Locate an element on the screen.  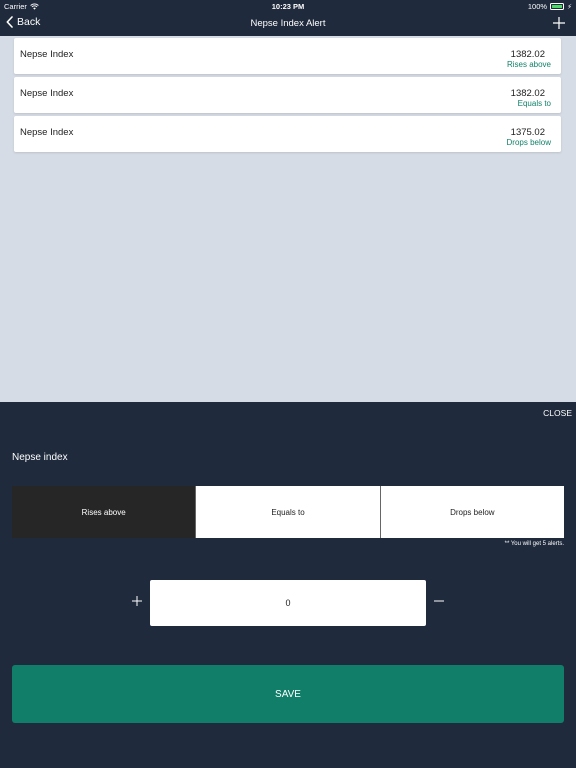
alert-value: 1375.02 is located at coordinates (527, 132).